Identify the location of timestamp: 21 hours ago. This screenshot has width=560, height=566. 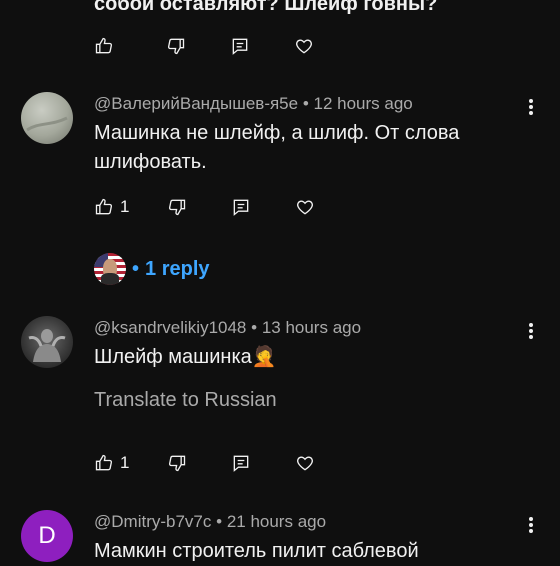
(276, 521).